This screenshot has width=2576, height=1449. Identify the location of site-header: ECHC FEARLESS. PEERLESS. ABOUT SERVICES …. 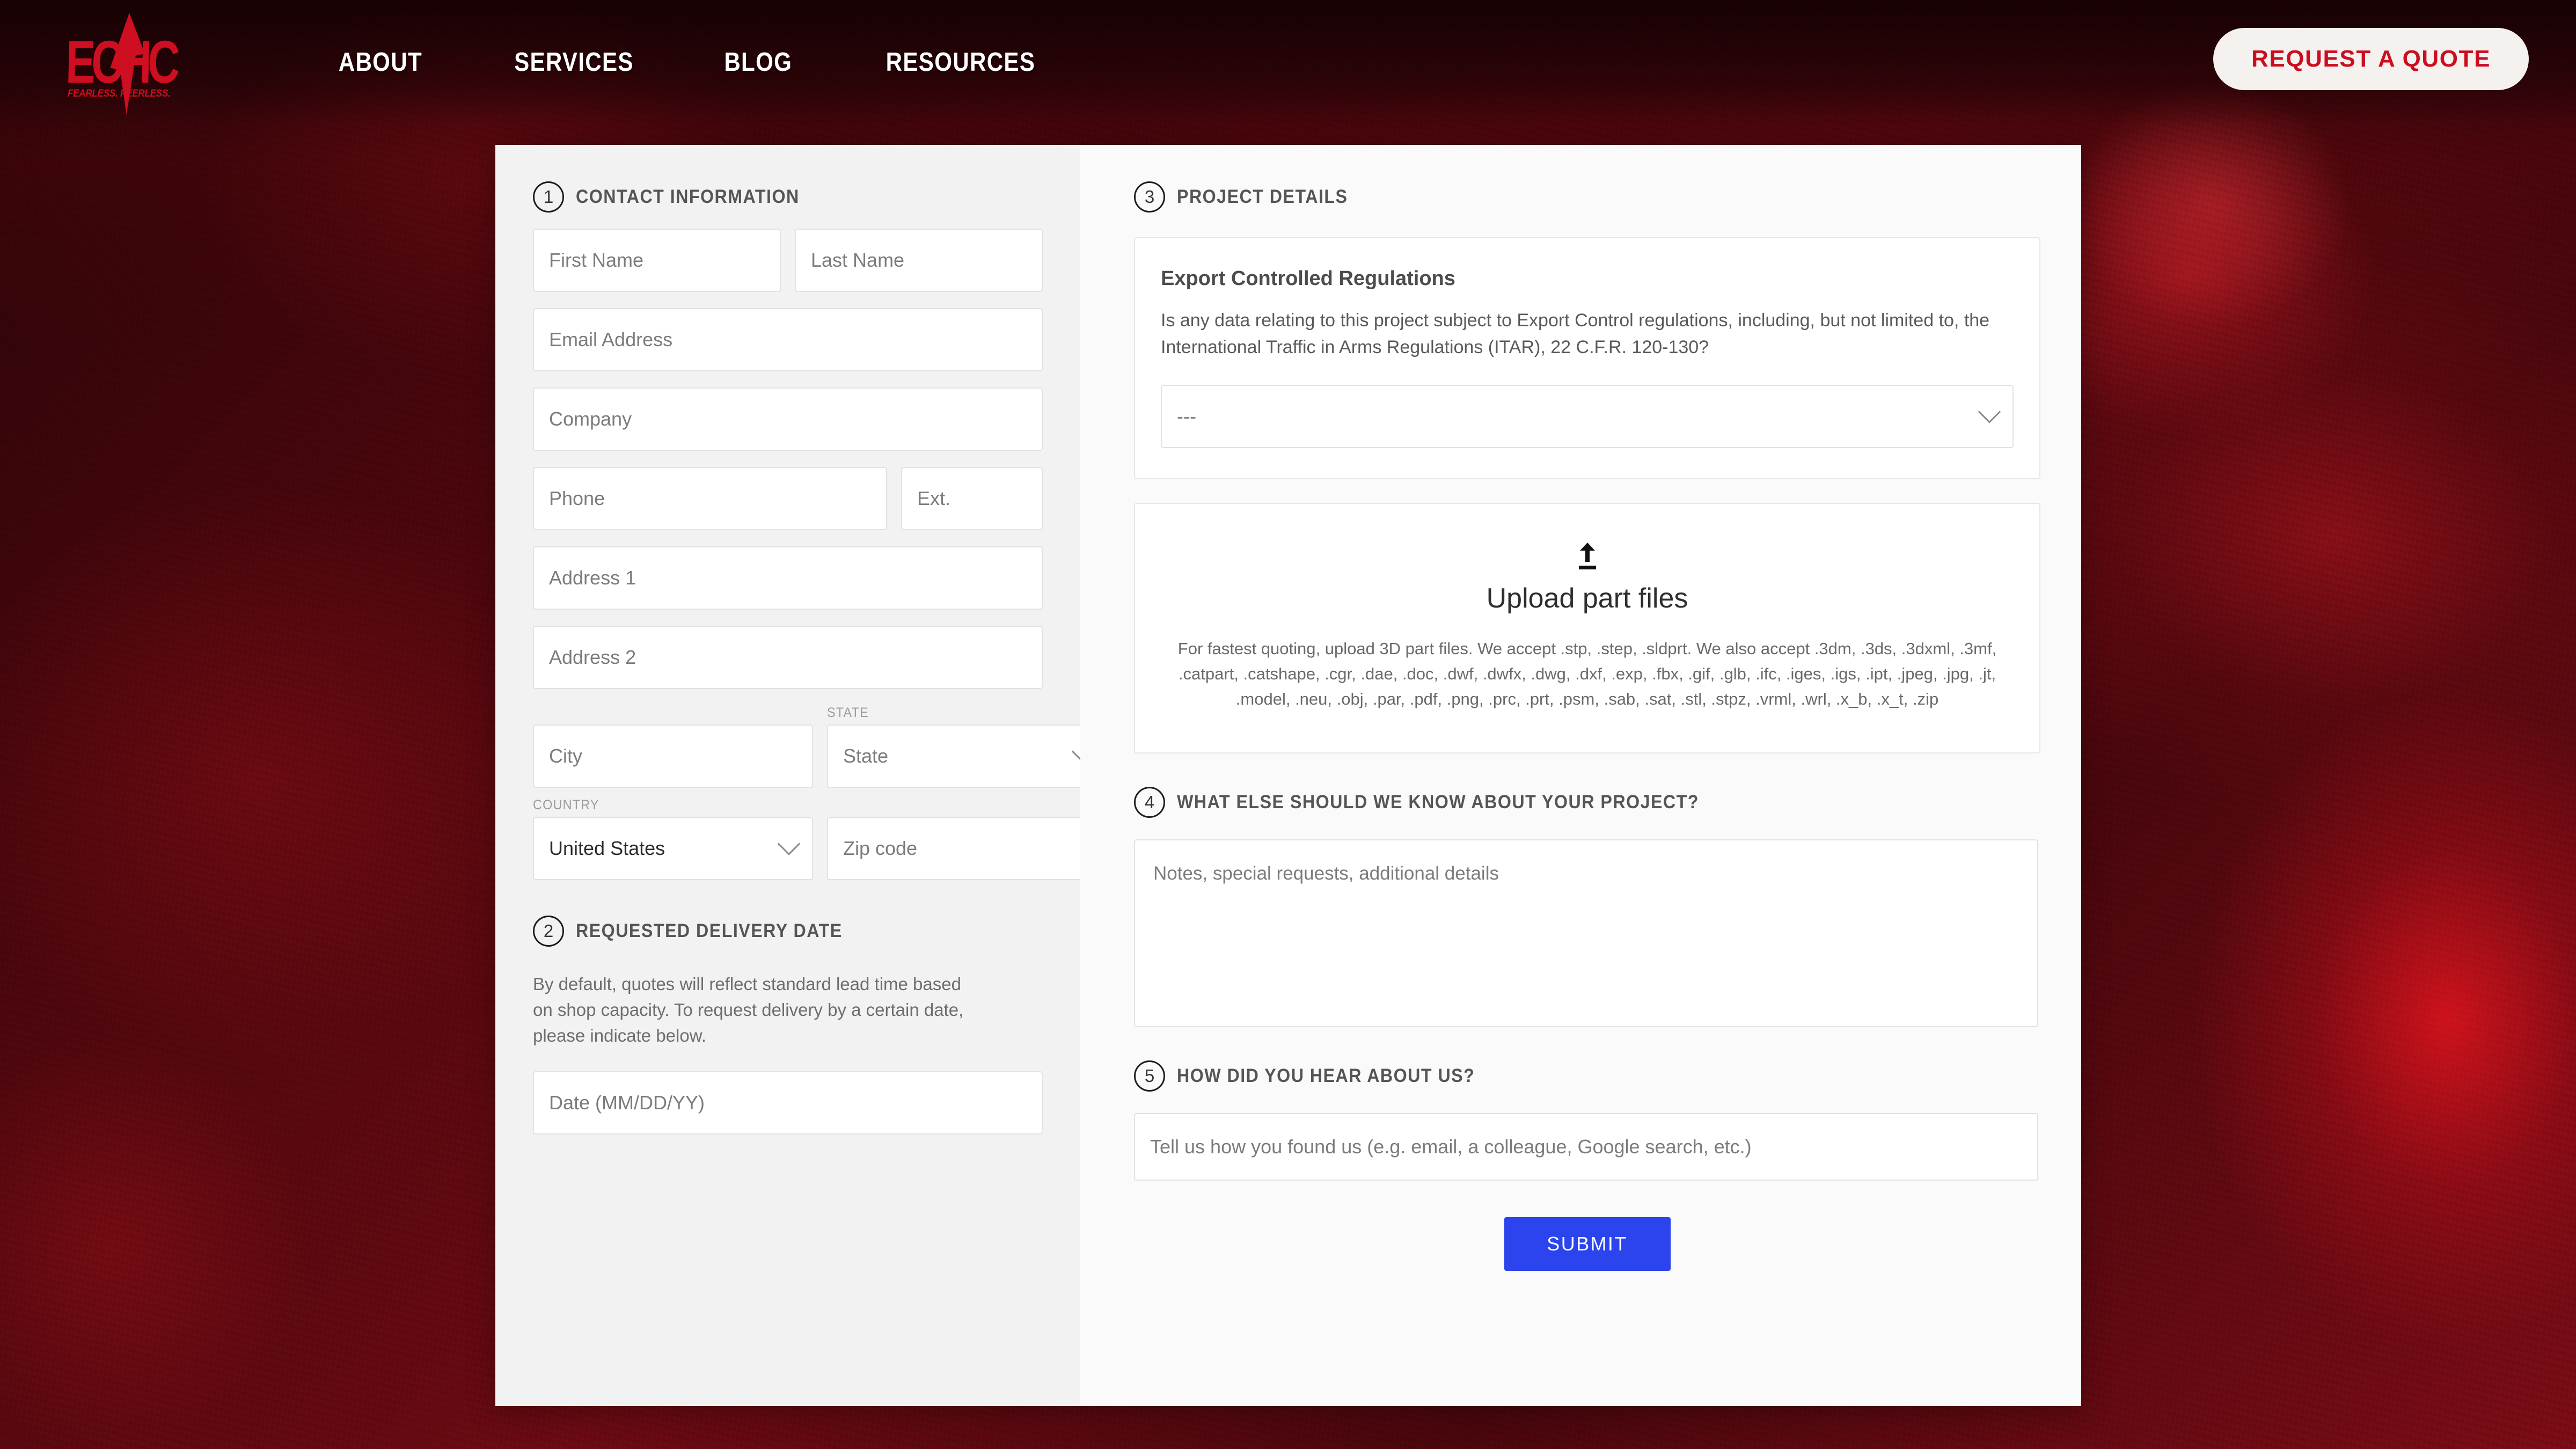
(1288, 62).